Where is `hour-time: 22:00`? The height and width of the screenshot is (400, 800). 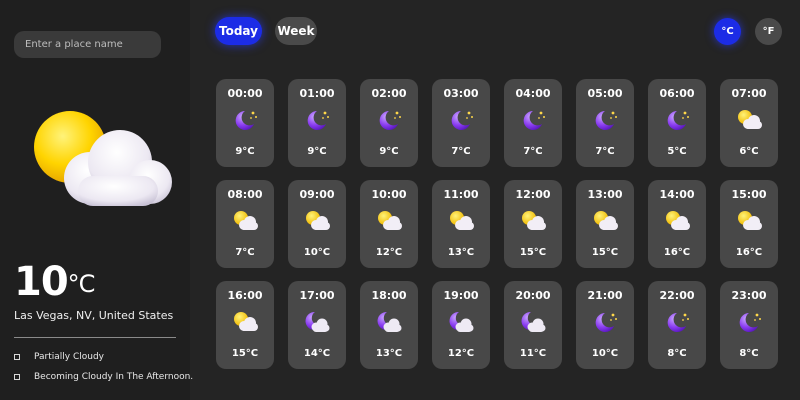 hour-time: 22:00 is located at coordinates (677, 295).